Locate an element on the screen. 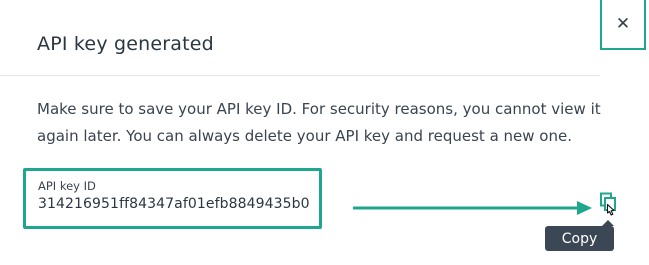  copy-icon is located at coordinates (607, 204).